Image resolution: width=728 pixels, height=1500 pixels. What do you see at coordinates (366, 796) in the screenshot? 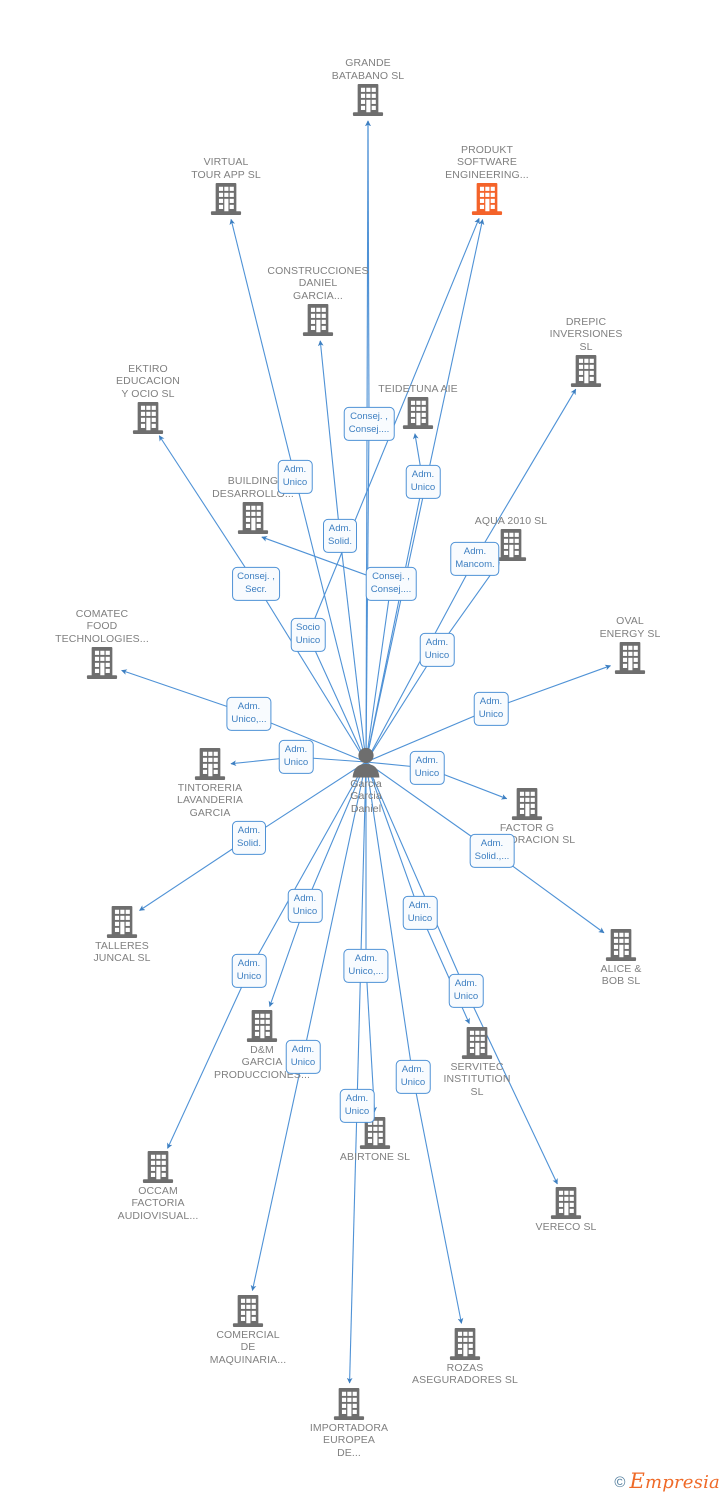
I see `graph-node-label: Garcia Garcia Daniel` at bounding box center [366, 796].